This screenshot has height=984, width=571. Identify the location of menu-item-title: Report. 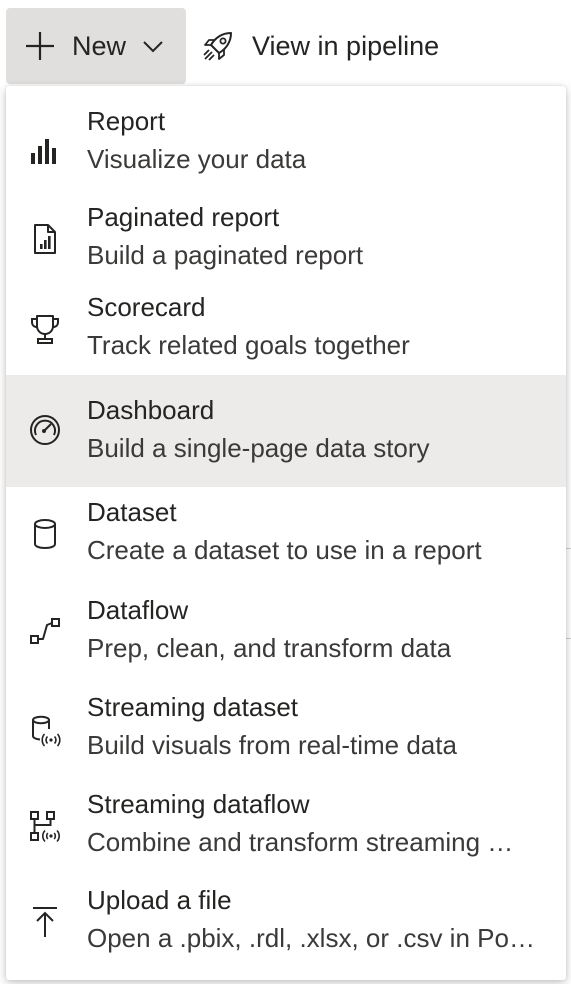
(126, 121).